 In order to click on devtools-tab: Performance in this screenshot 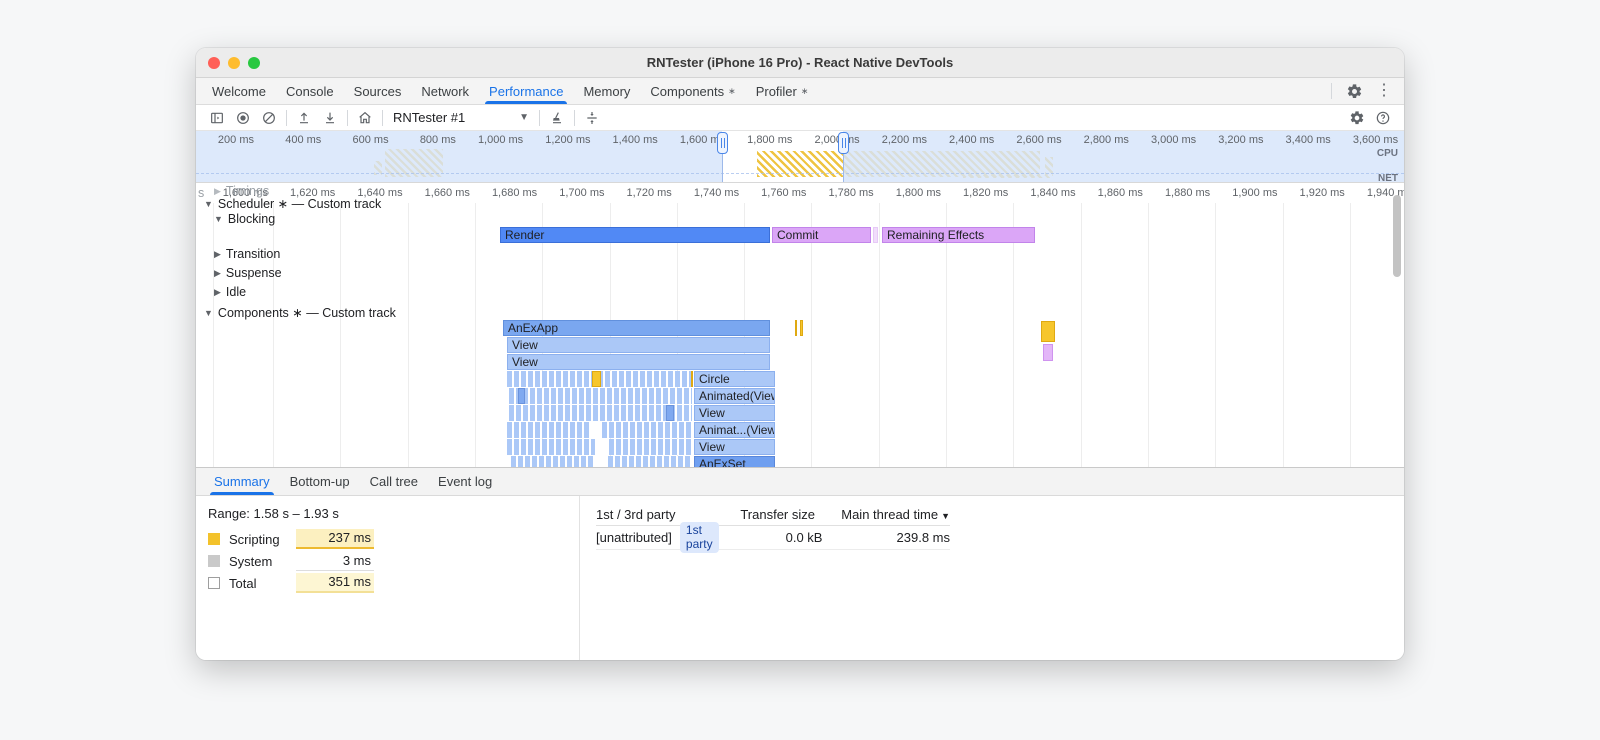, I will do `click(526, 91)`.